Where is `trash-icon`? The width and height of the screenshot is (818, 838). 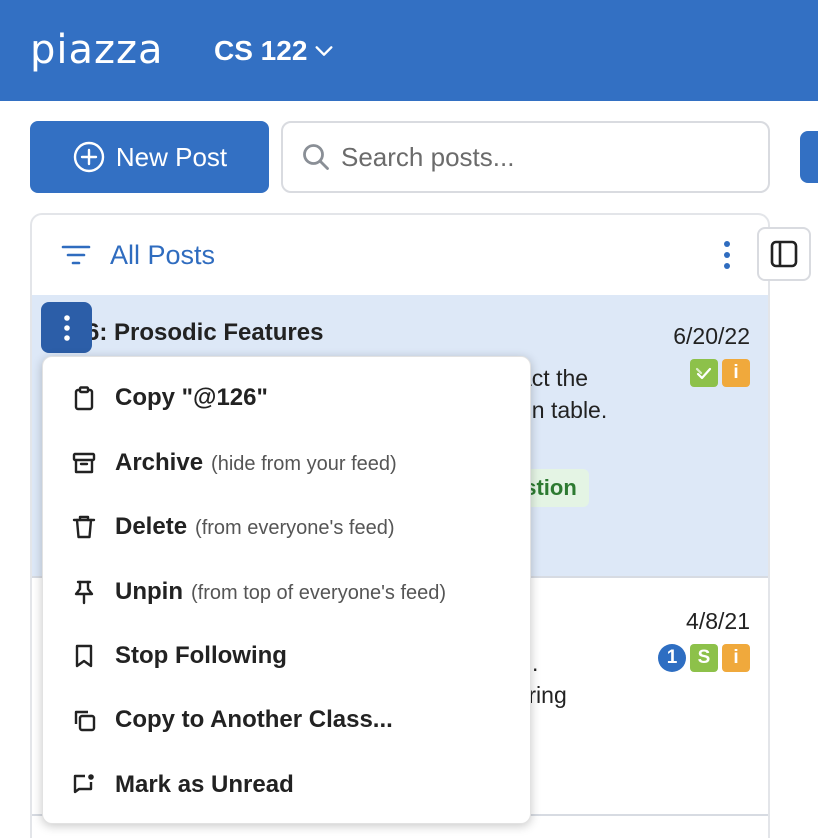 trash-icon is located at coordinates (84, 527).